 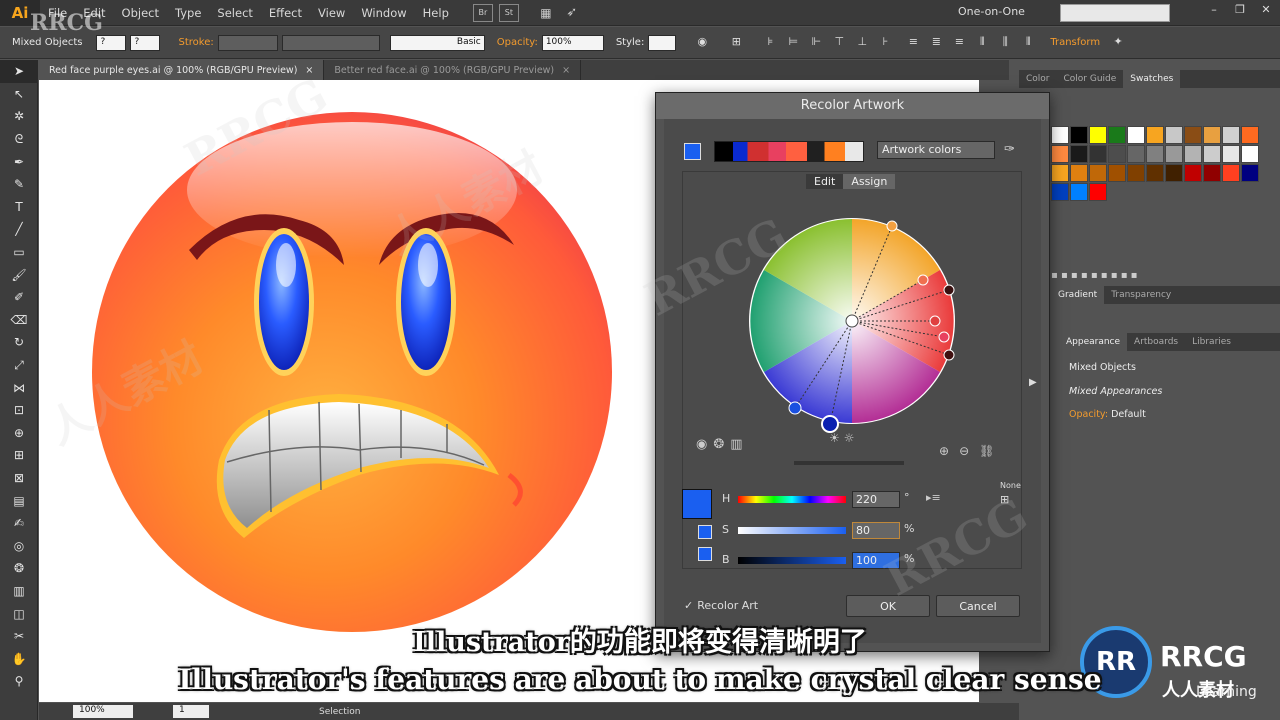 I want to click on rectangle-tool-icon: ▭, so click(x=19, y=252).